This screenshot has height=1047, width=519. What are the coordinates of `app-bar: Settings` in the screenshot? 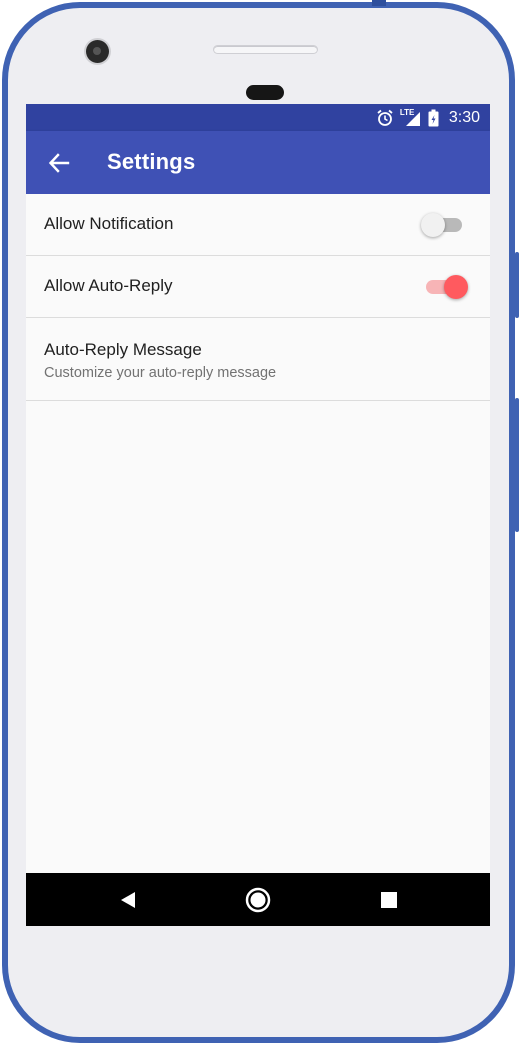 It's located at (258, 162).